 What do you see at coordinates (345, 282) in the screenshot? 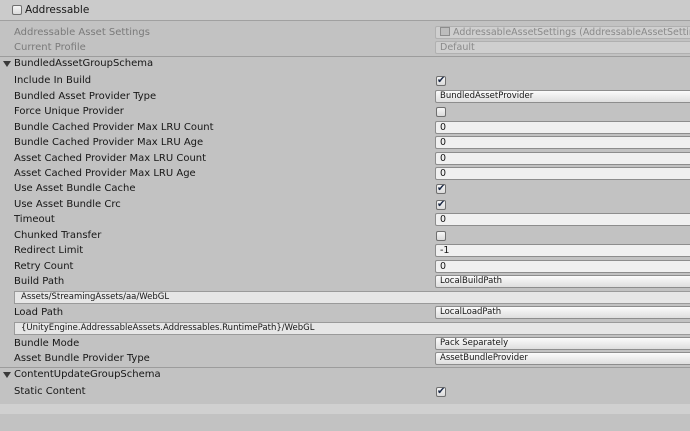
I see `build-path-row: Build Path LocalBuildPath` at bounding box center [345, 282].